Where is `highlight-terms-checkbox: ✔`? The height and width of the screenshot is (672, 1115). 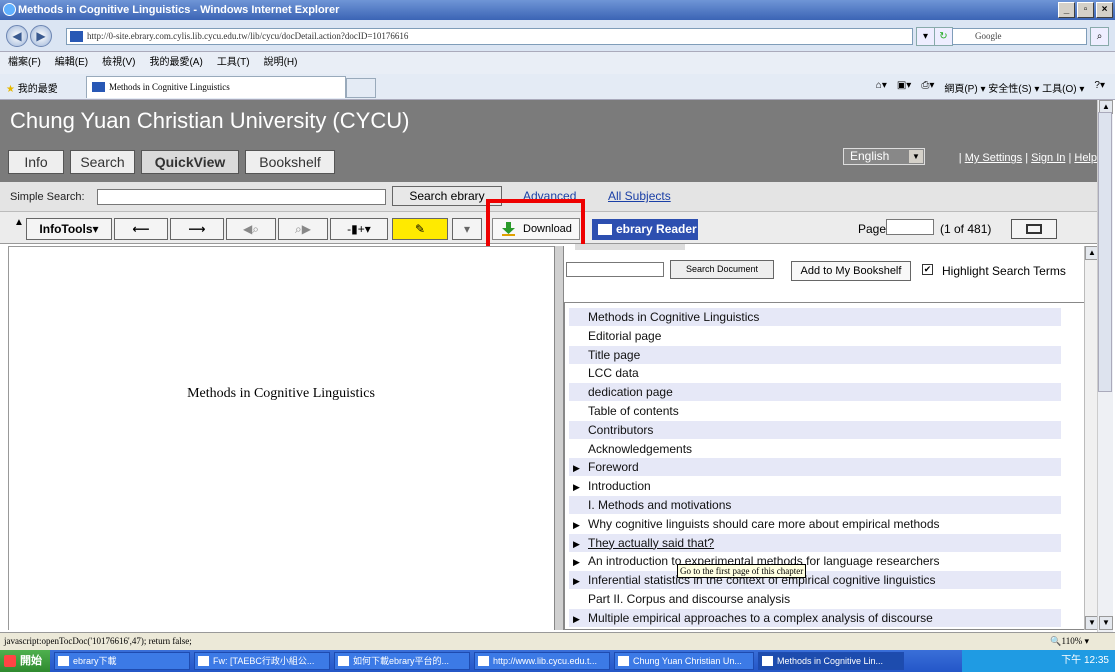
highlight-terms-checkbox: ✔ is located at coordinates (927, 269).